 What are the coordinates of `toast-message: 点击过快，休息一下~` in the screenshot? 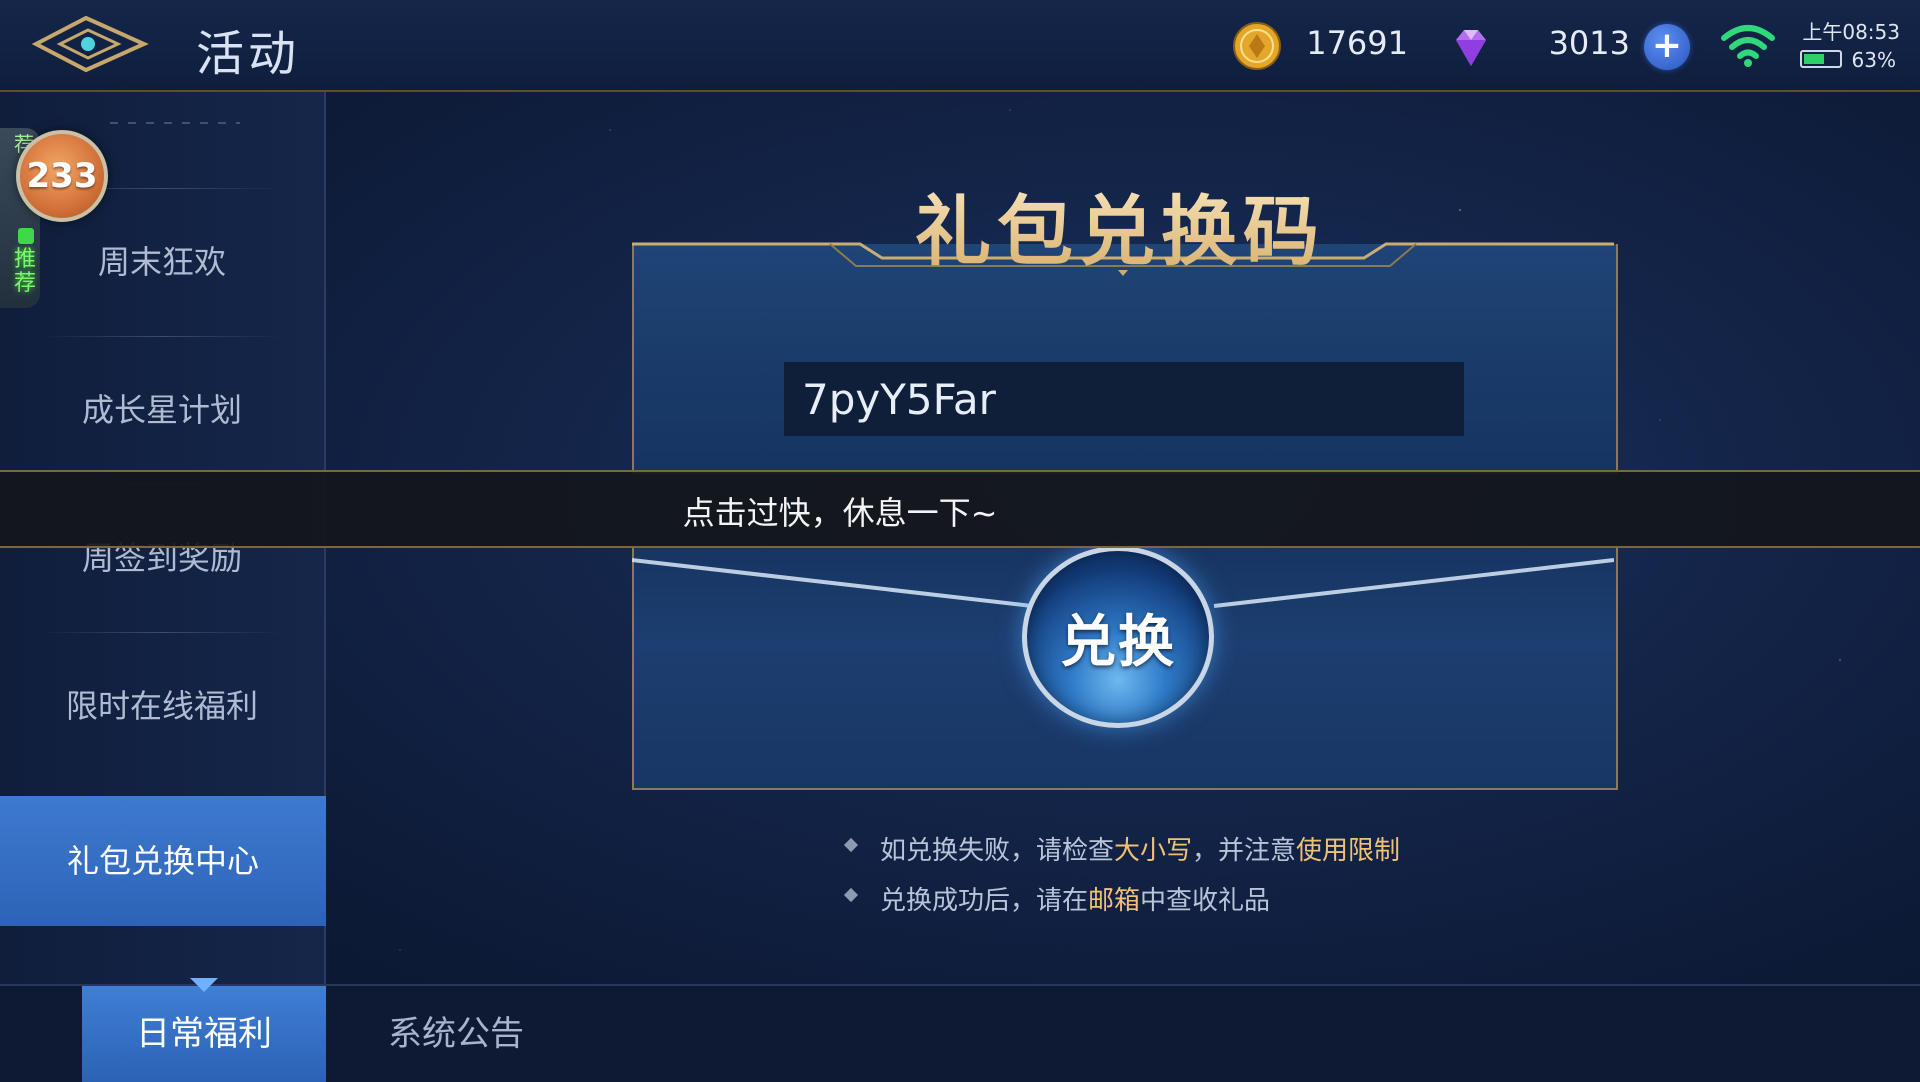 It's located at (960, 509).